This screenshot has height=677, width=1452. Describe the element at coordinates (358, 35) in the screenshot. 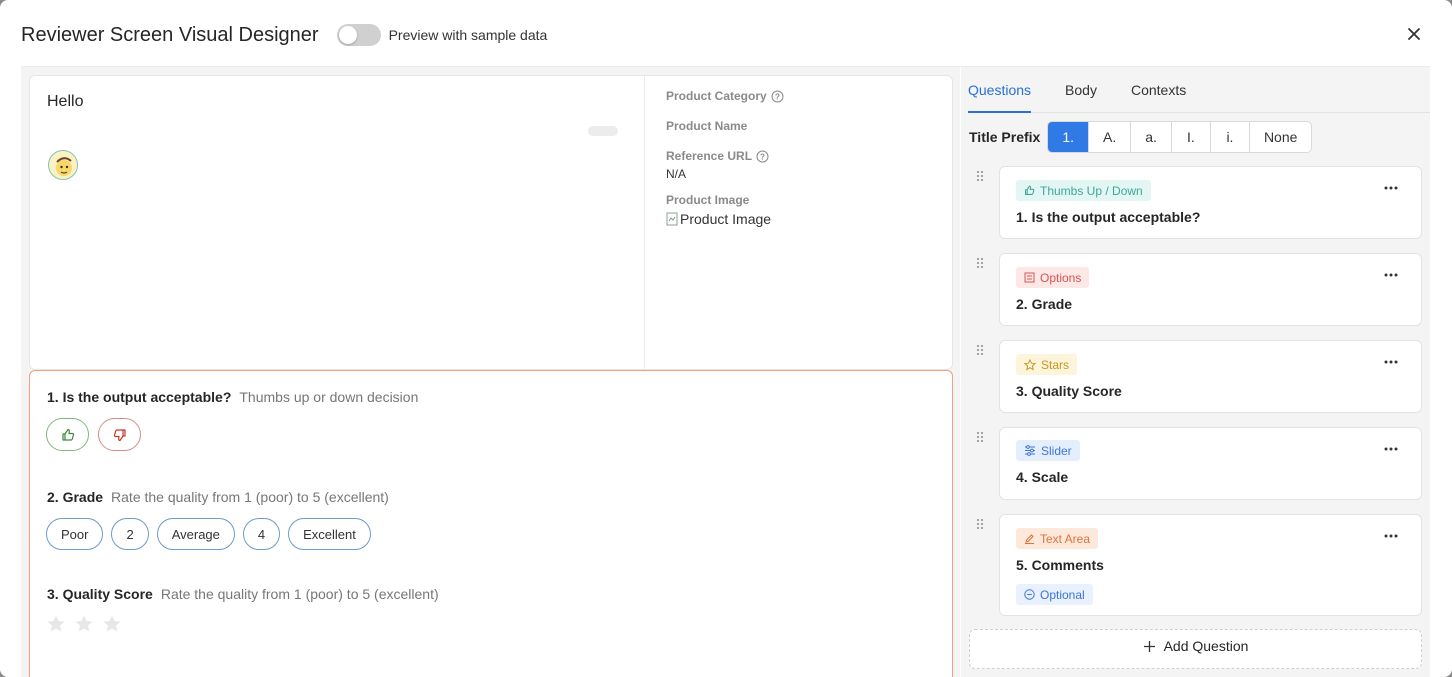

I see `preview-toggle` at that location.